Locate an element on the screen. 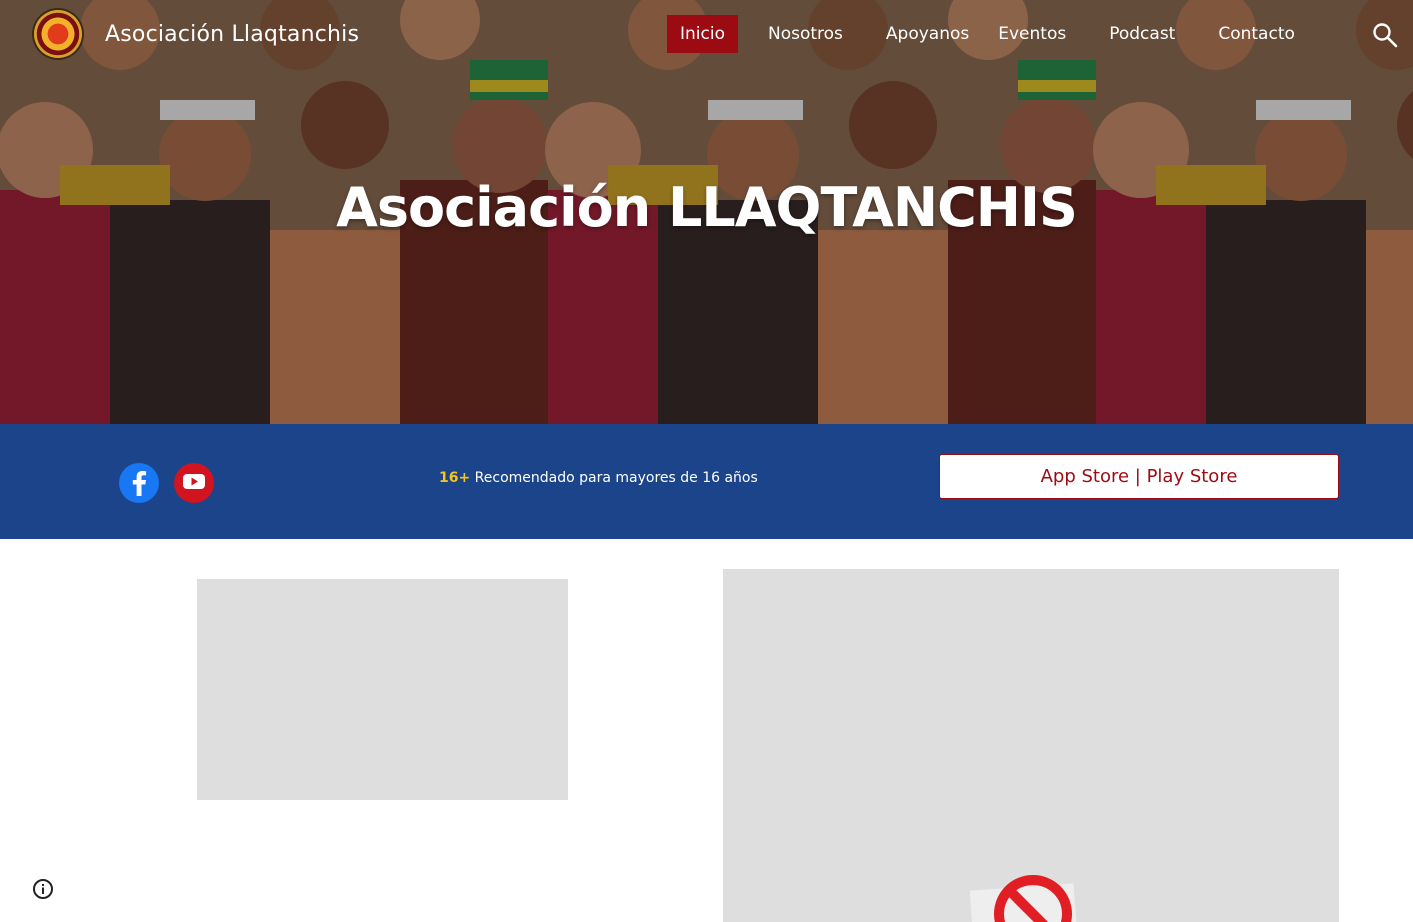 This screenshot has height=922, width=1413. search-icon is located at coordinates (1385, 35).